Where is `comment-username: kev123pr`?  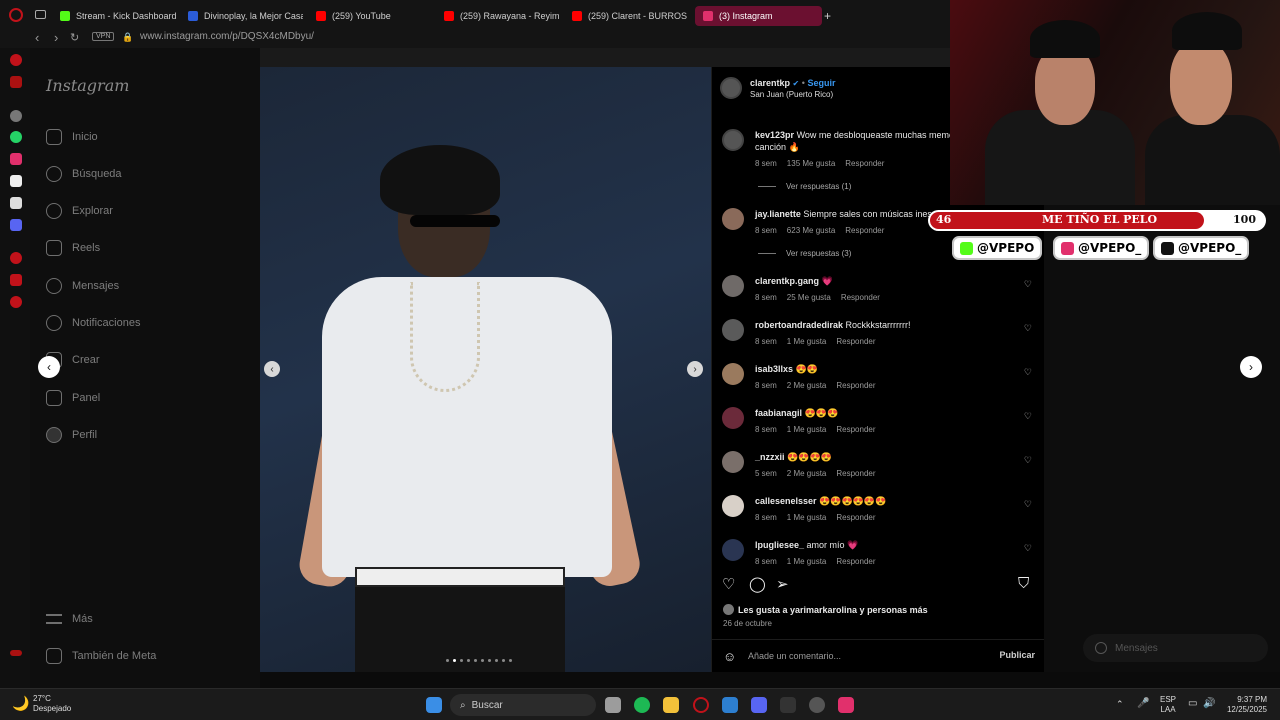 comment-username: kev123pr is located at coordinates (774, 135).